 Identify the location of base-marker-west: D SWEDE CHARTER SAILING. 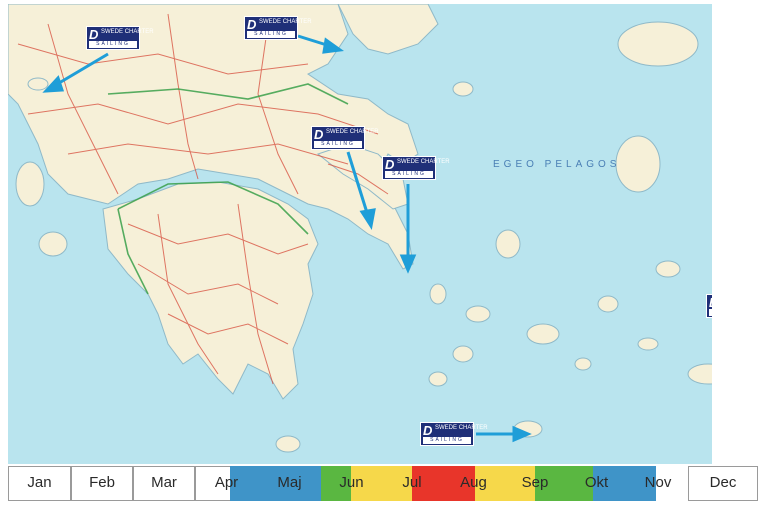
(120, 38).